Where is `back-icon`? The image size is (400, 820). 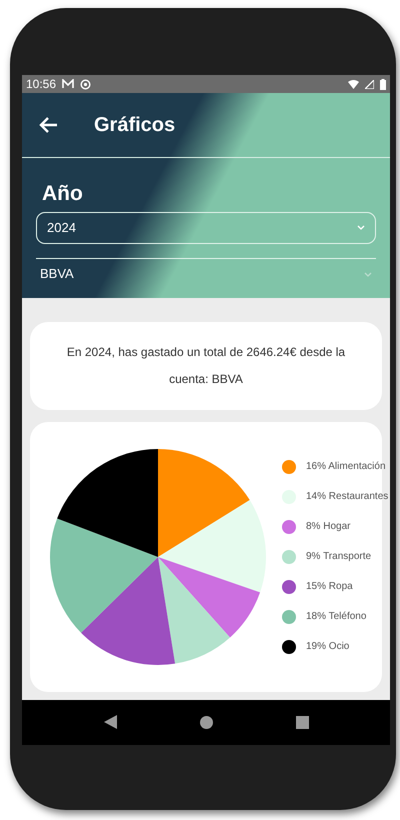 back-icon is located at coordinates (110, 722).